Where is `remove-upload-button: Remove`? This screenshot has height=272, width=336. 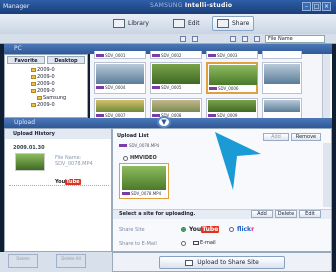 remove-upload-button: Remove is located at coordinates (306, 137).